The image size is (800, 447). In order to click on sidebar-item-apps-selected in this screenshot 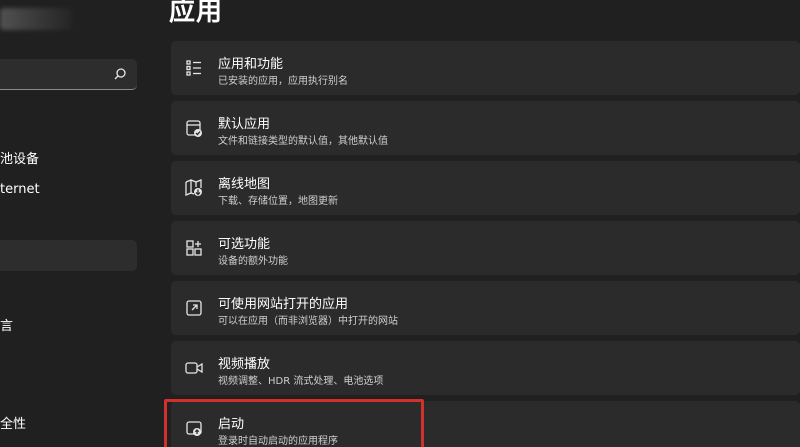, I will do `click(68, 255)`.